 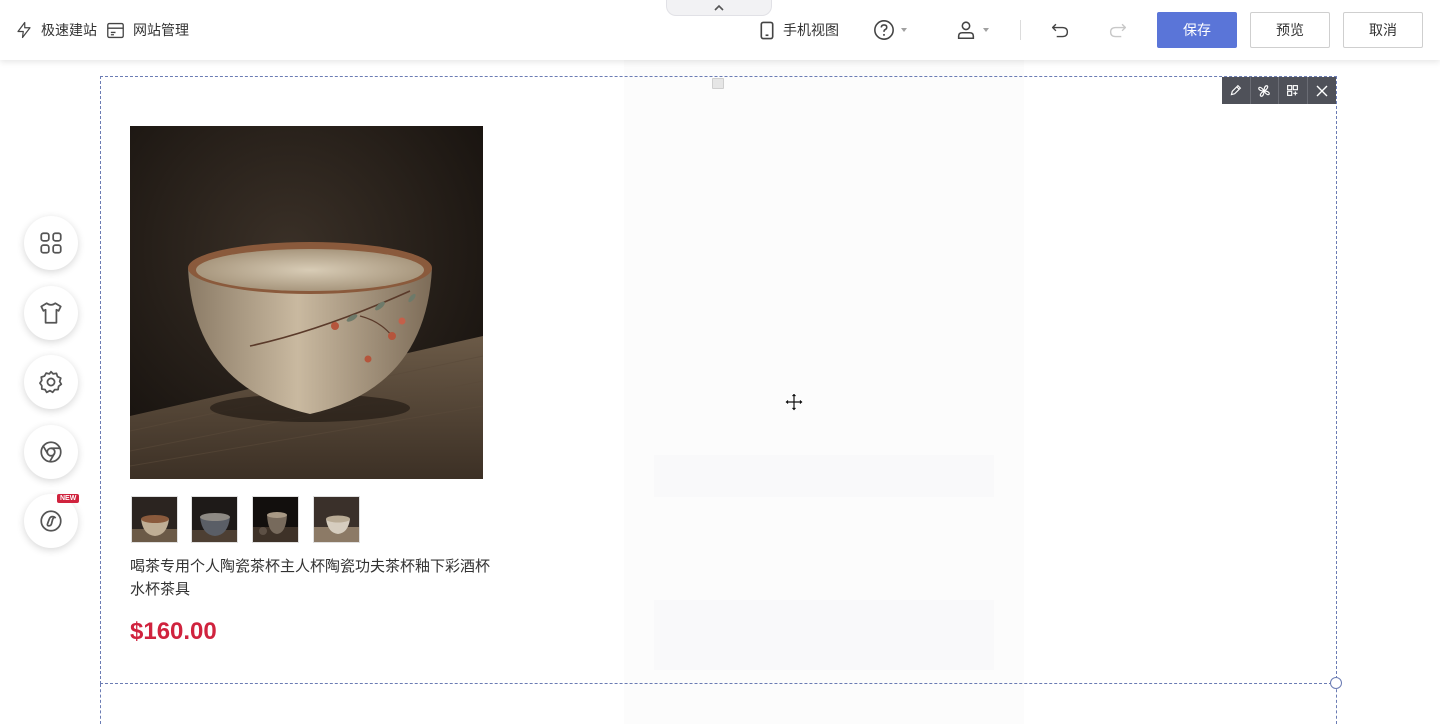 I want to click on help-icon, so click(x=884, y=30).